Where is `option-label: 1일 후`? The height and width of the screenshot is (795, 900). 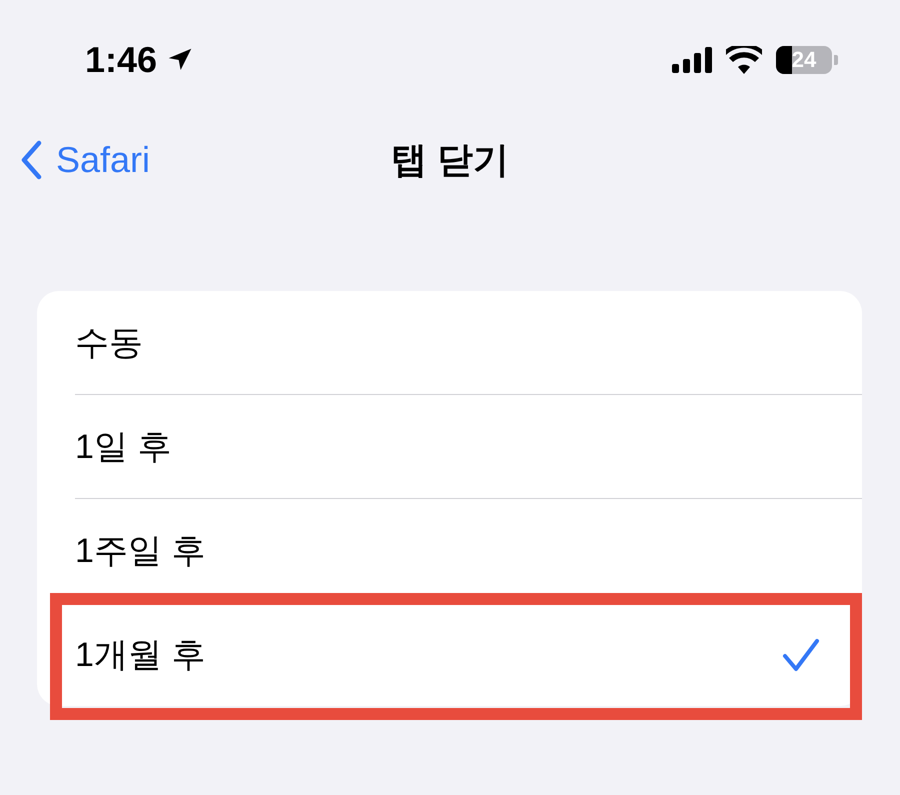
option-label: 1일 후 is located at coordinates (123, 447).